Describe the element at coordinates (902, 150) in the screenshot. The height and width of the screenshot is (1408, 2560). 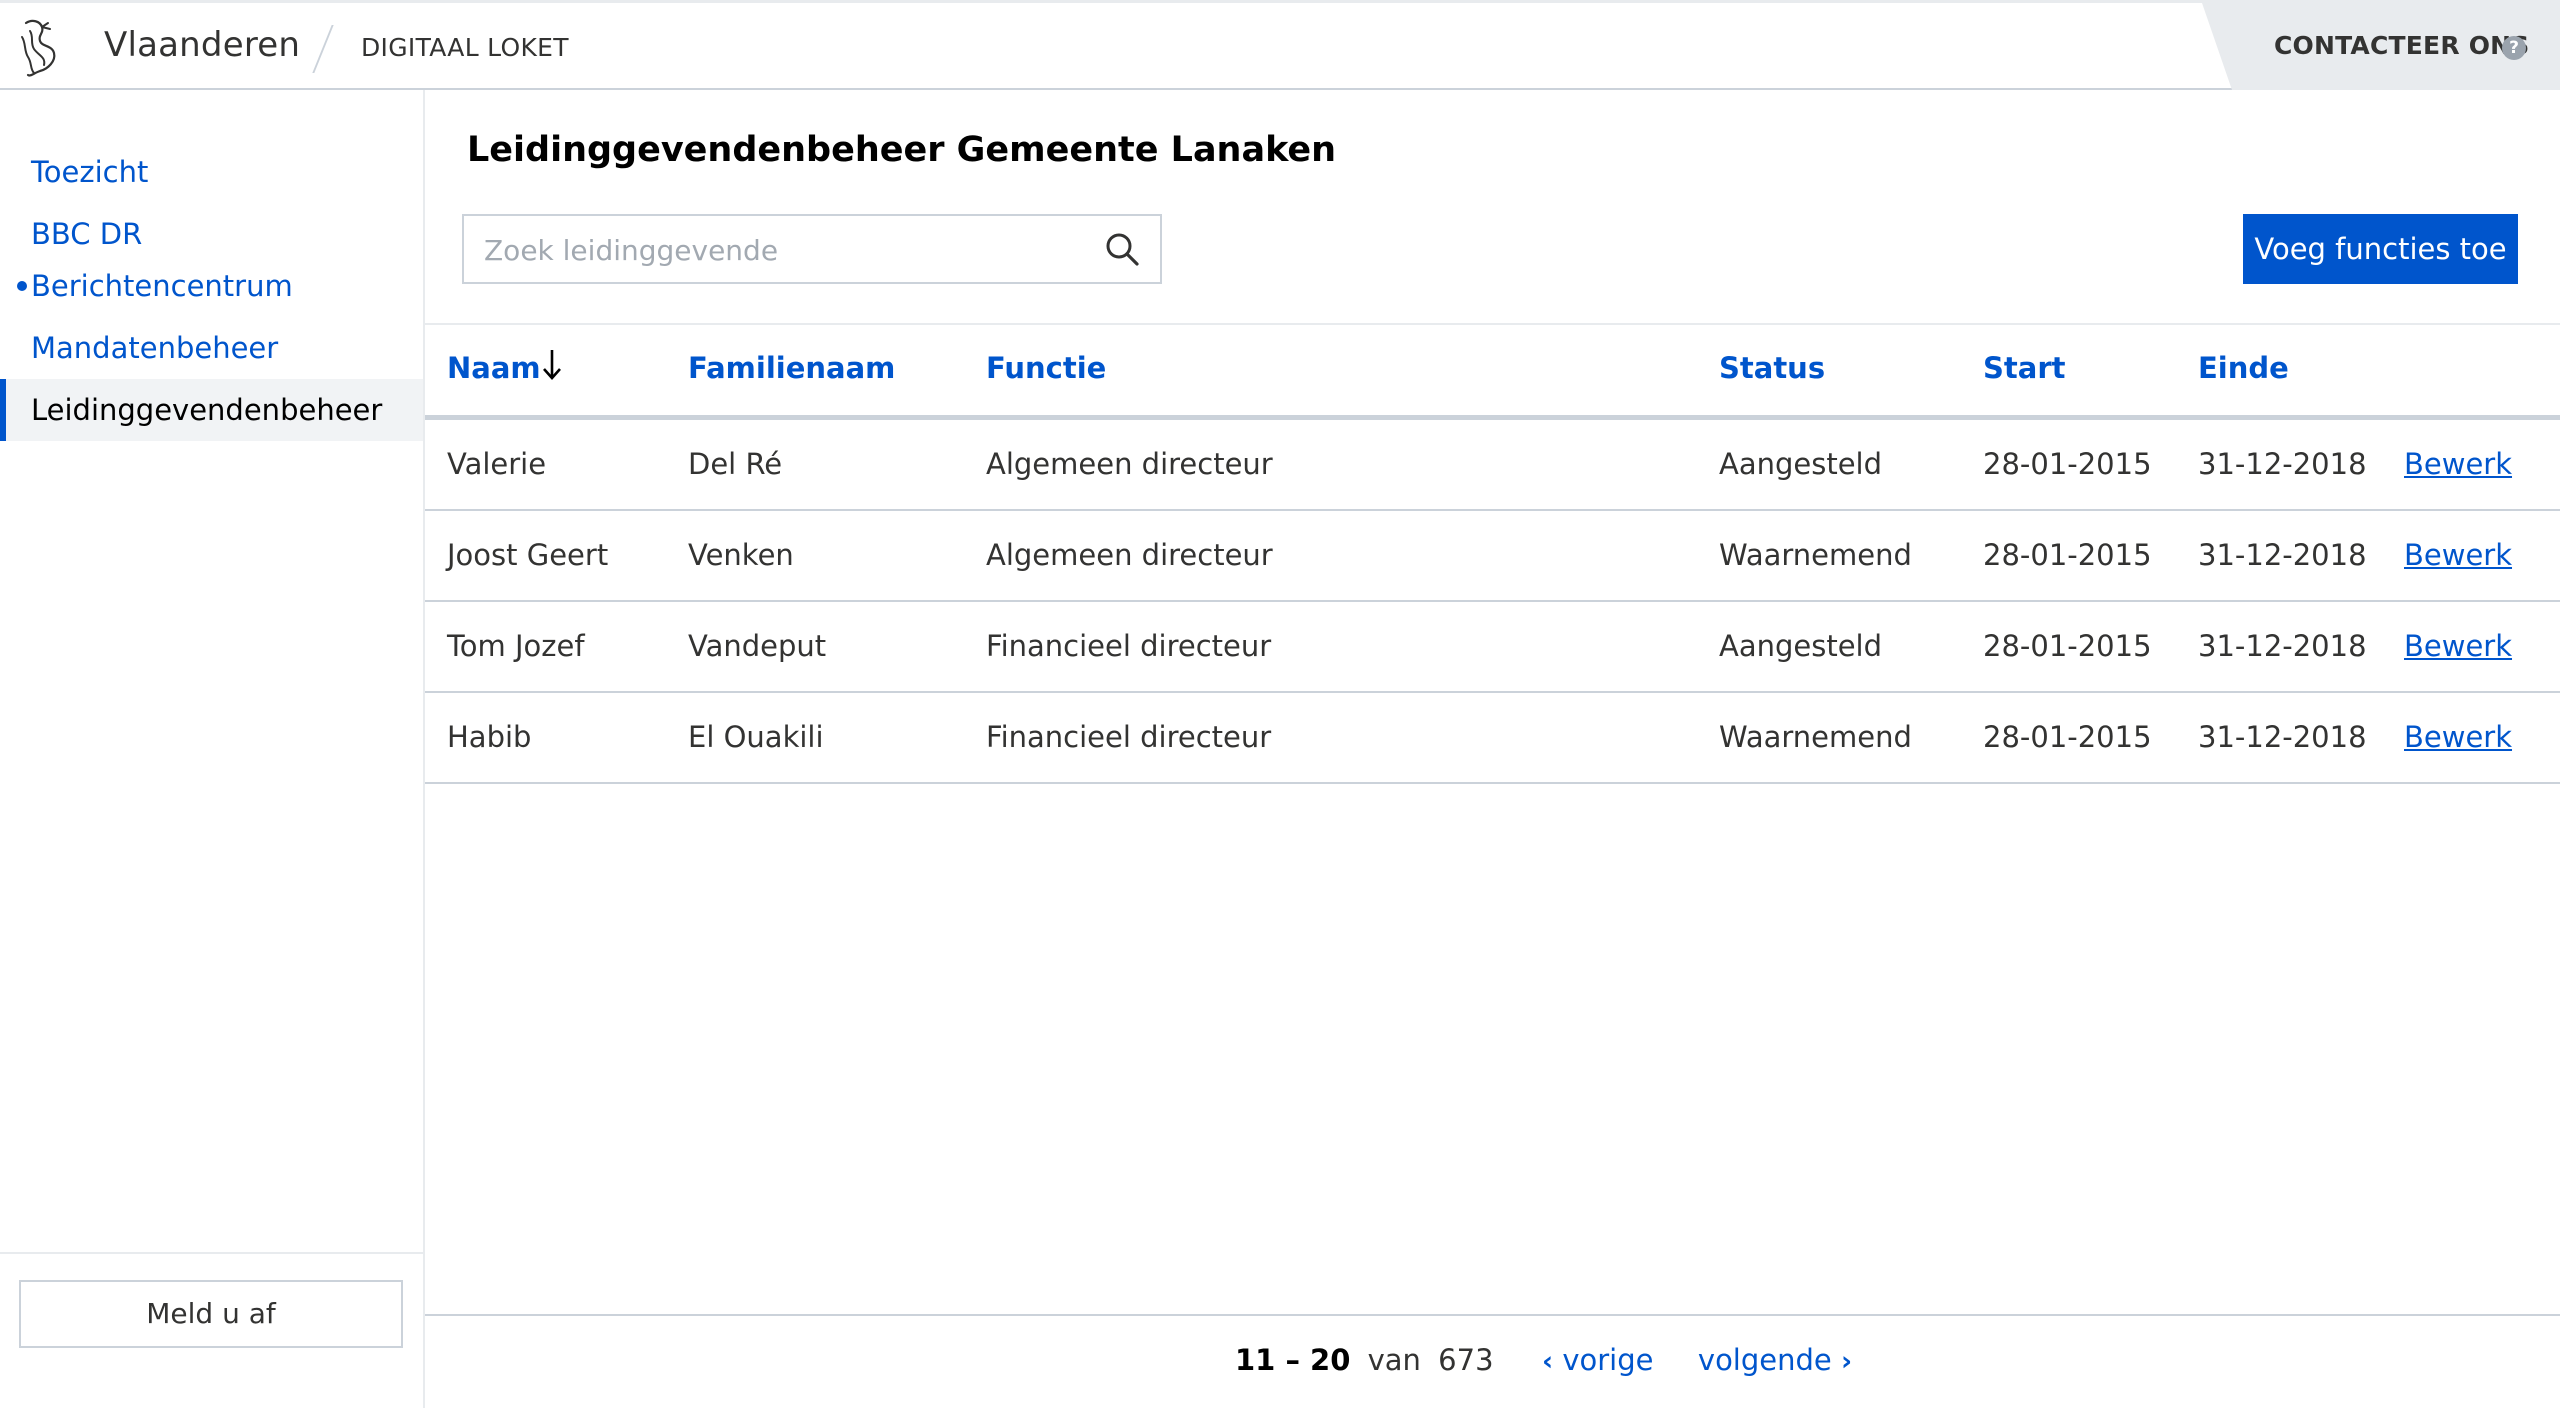
I see `page-title: Leidinggevendenbeheer Gemeente Lanaken` at that location.